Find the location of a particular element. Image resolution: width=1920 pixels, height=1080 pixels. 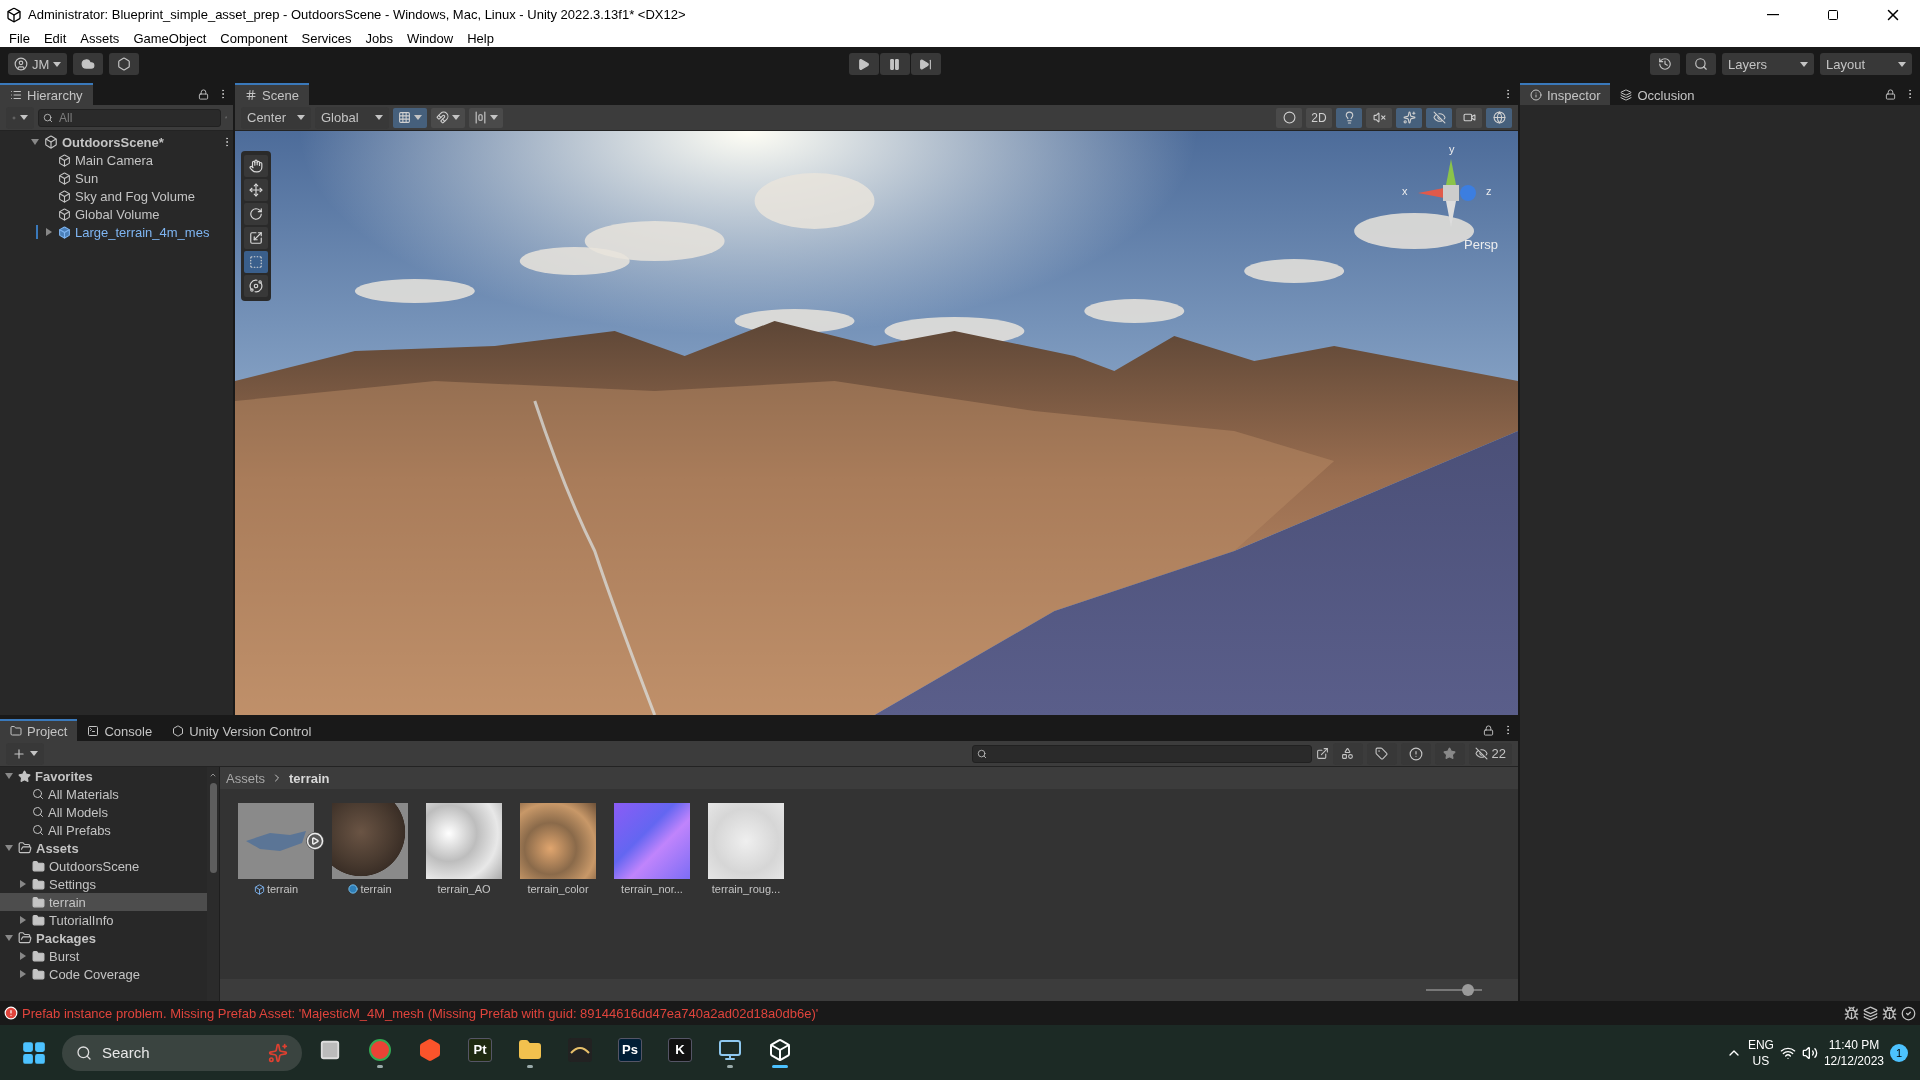

rect-tool-button is located at coordinates (256, 262).